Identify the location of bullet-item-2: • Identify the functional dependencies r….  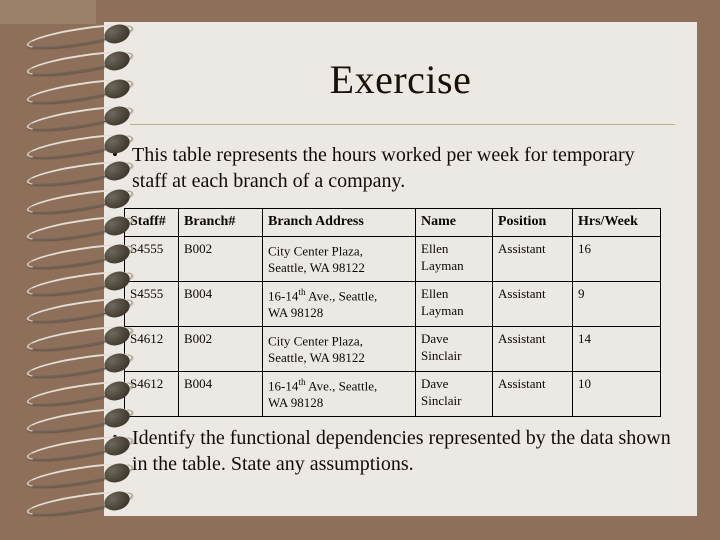
(397, 451).